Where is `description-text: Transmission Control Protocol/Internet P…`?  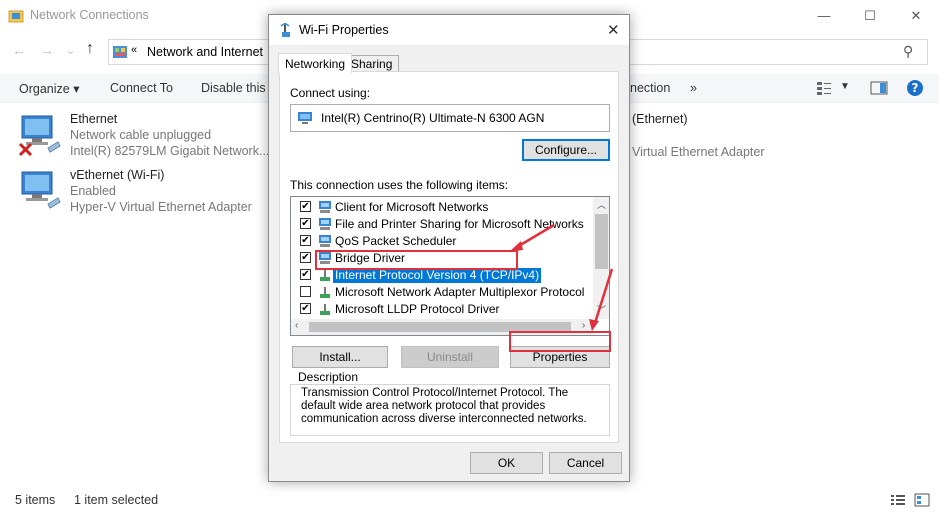
description-text: Transmission Control Protocol/Internet P… is located at coordinates (444, 406).